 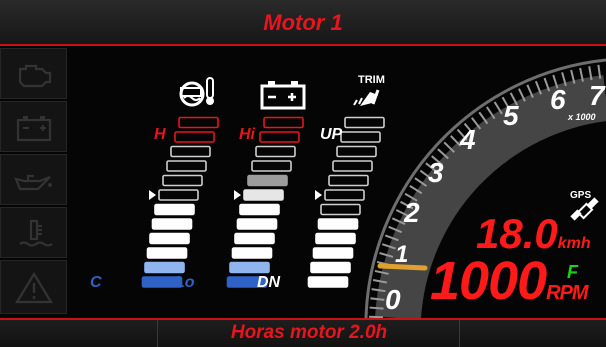 I want to click on gps-label: GPS, so click(x=581, y=195).